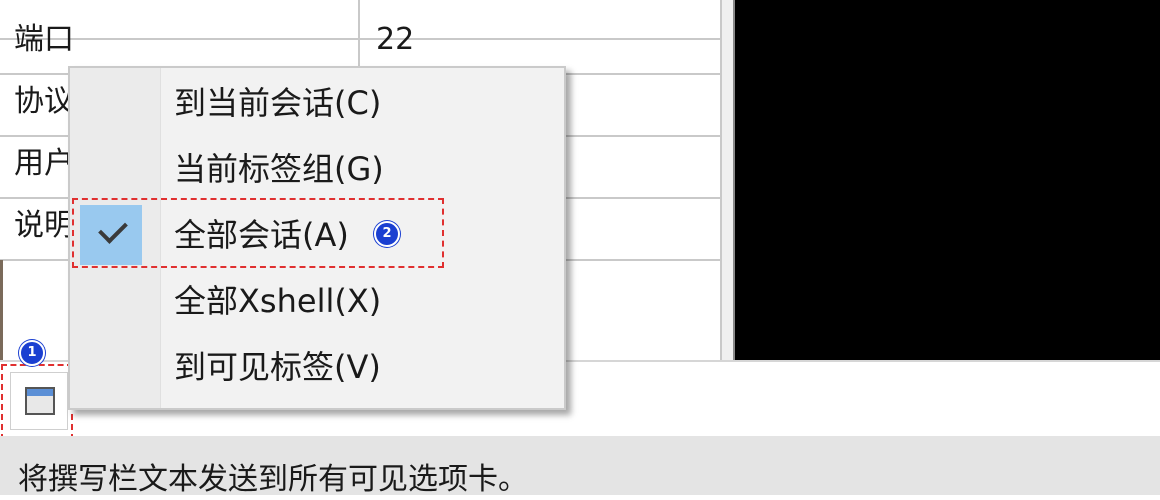  Describe the element at coordinates (278, 103) in the screenshot. I see `menu-item-label: 到当前会话(C)` at that location.